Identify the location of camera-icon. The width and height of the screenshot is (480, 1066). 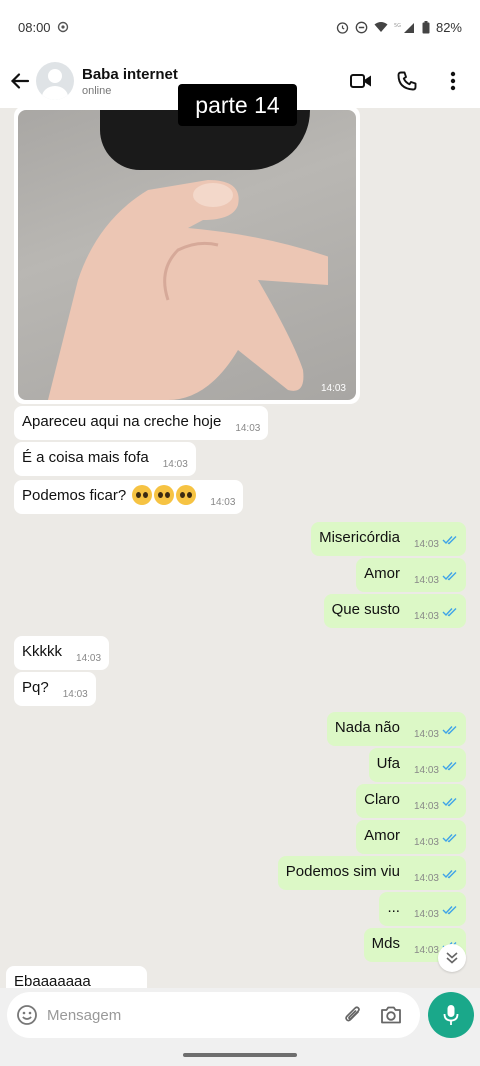
(391, 1015).